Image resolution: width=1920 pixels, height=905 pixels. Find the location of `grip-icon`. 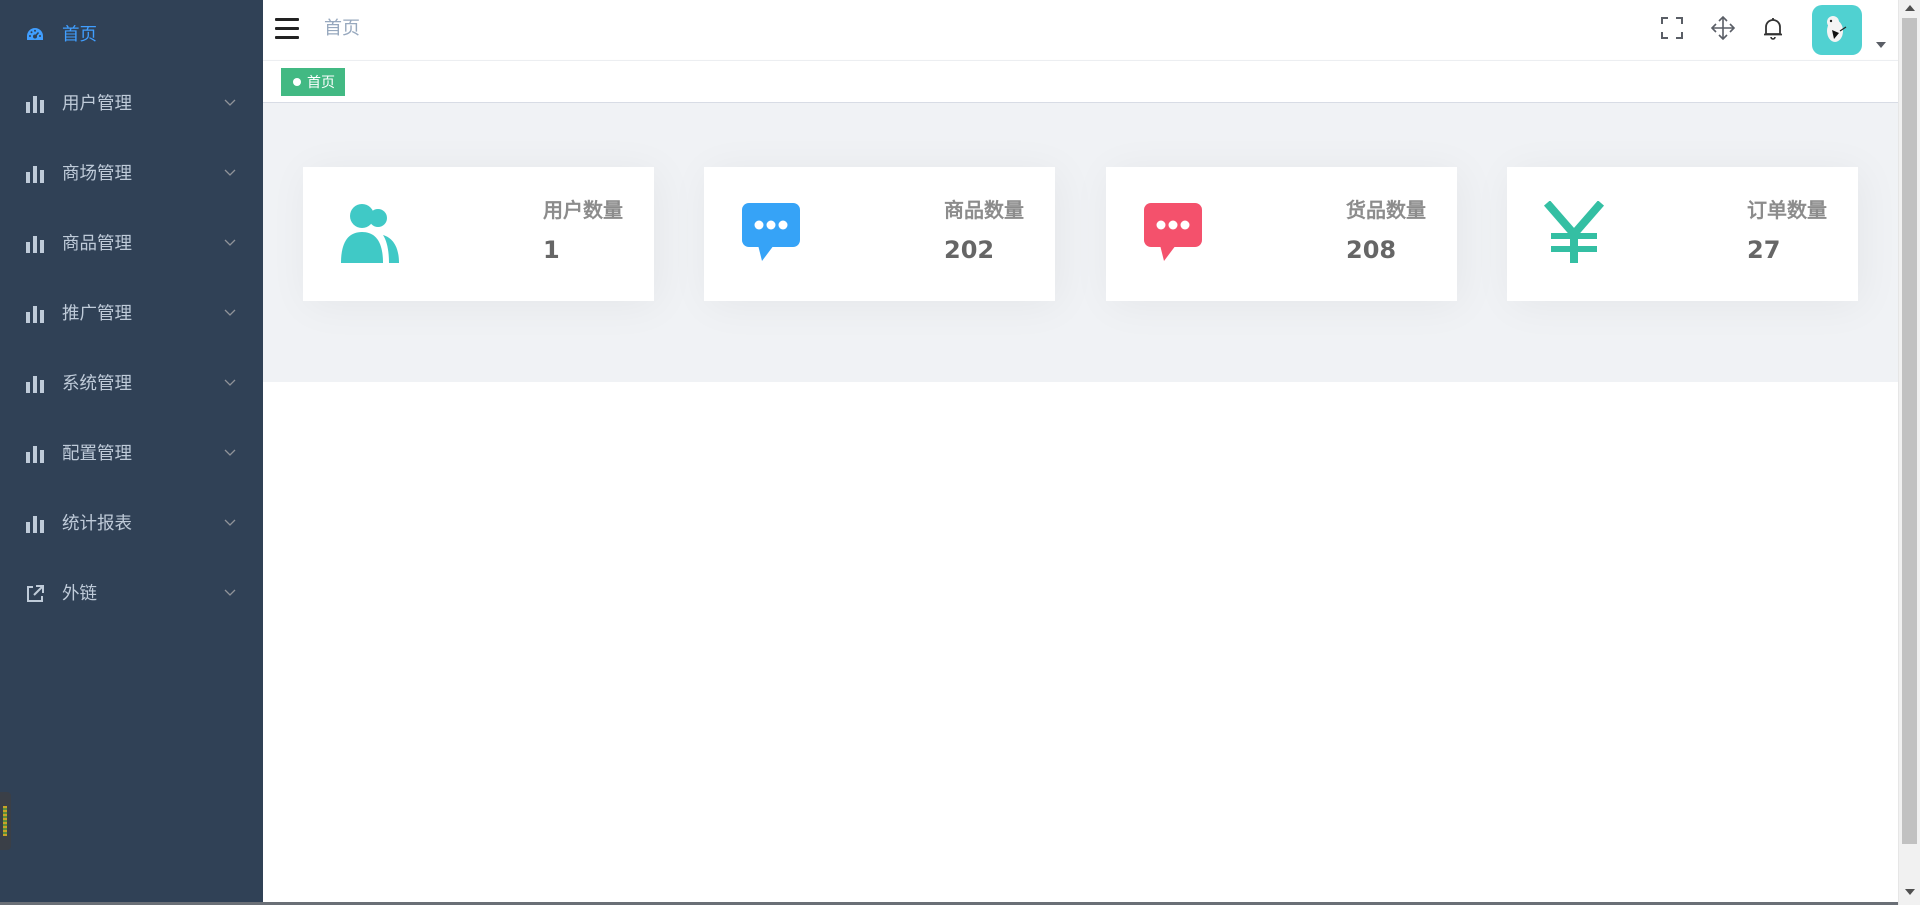

grip-icon is located at coordinates (5, 821).